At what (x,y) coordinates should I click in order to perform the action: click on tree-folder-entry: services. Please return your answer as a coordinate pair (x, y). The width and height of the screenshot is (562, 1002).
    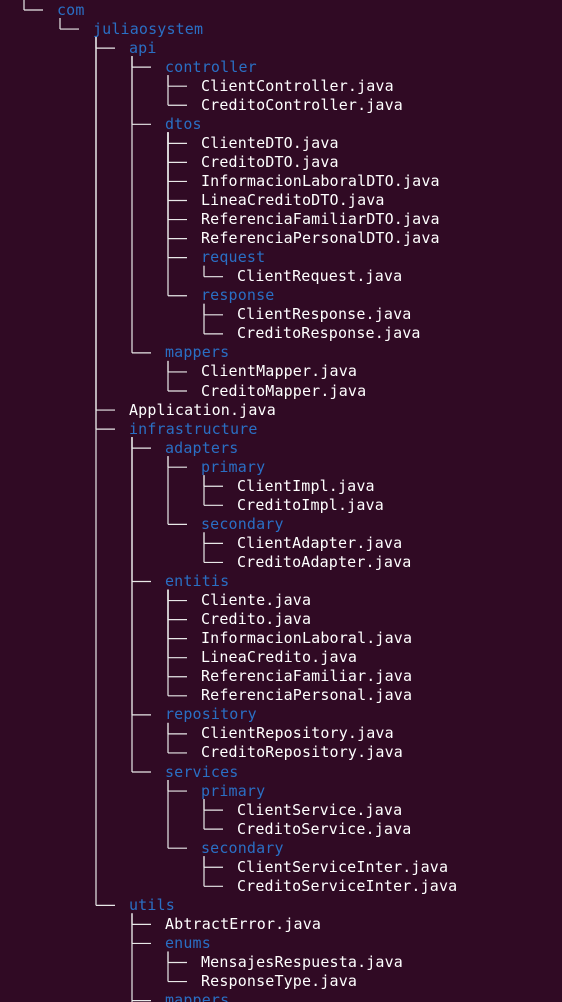
    Looking at the image, I should click on (202, 771).